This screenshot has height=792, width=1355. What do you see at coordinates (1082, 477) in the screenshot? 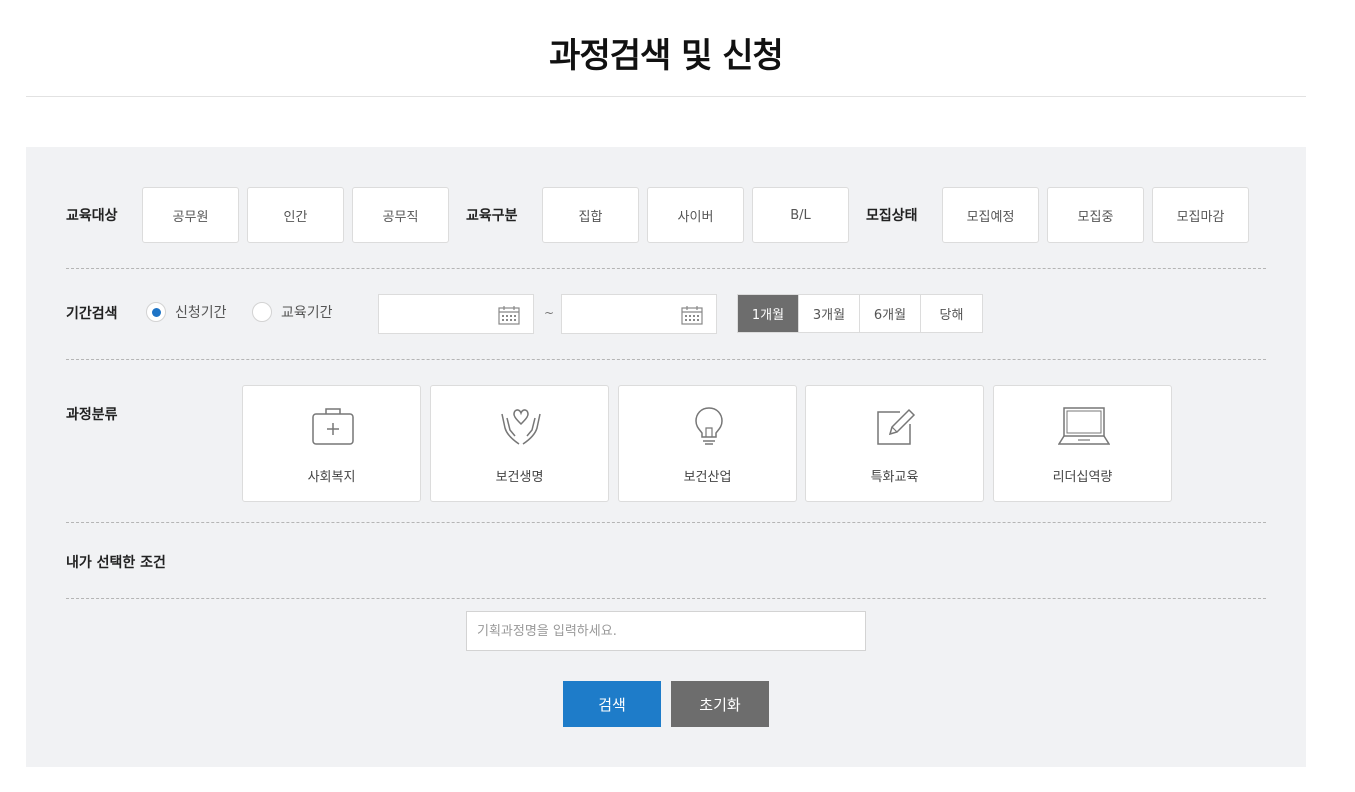
I see `category-label-text: 리더십역량` at bounding box center [1082, 477].